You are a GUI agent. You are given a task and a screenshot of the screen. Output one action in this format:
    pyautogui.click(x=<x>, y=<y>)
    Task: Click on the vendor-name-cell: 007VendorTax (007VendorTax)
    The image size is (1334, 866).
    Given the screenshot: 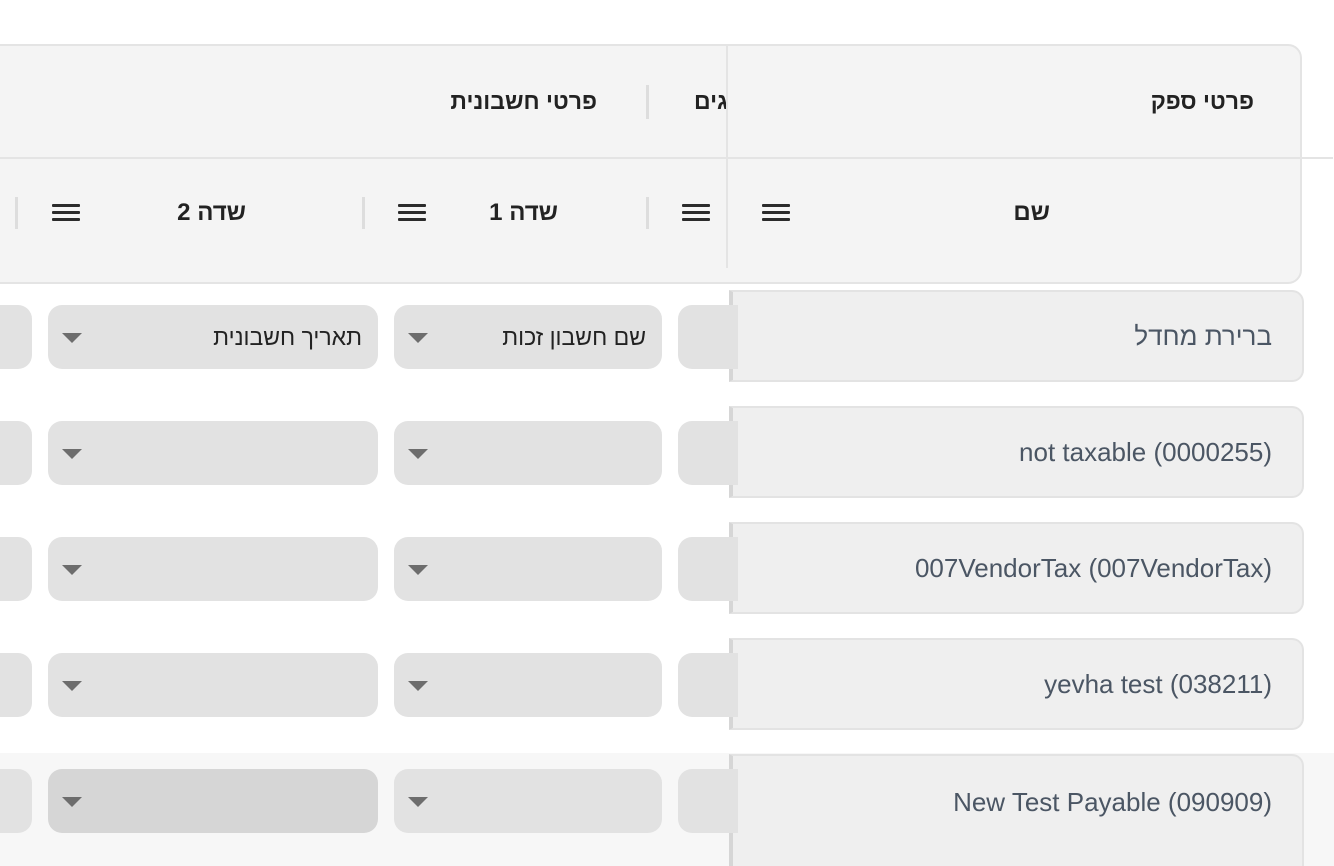 What is the action you would take?
    pyautogui.click(x=1016, y=568)
    